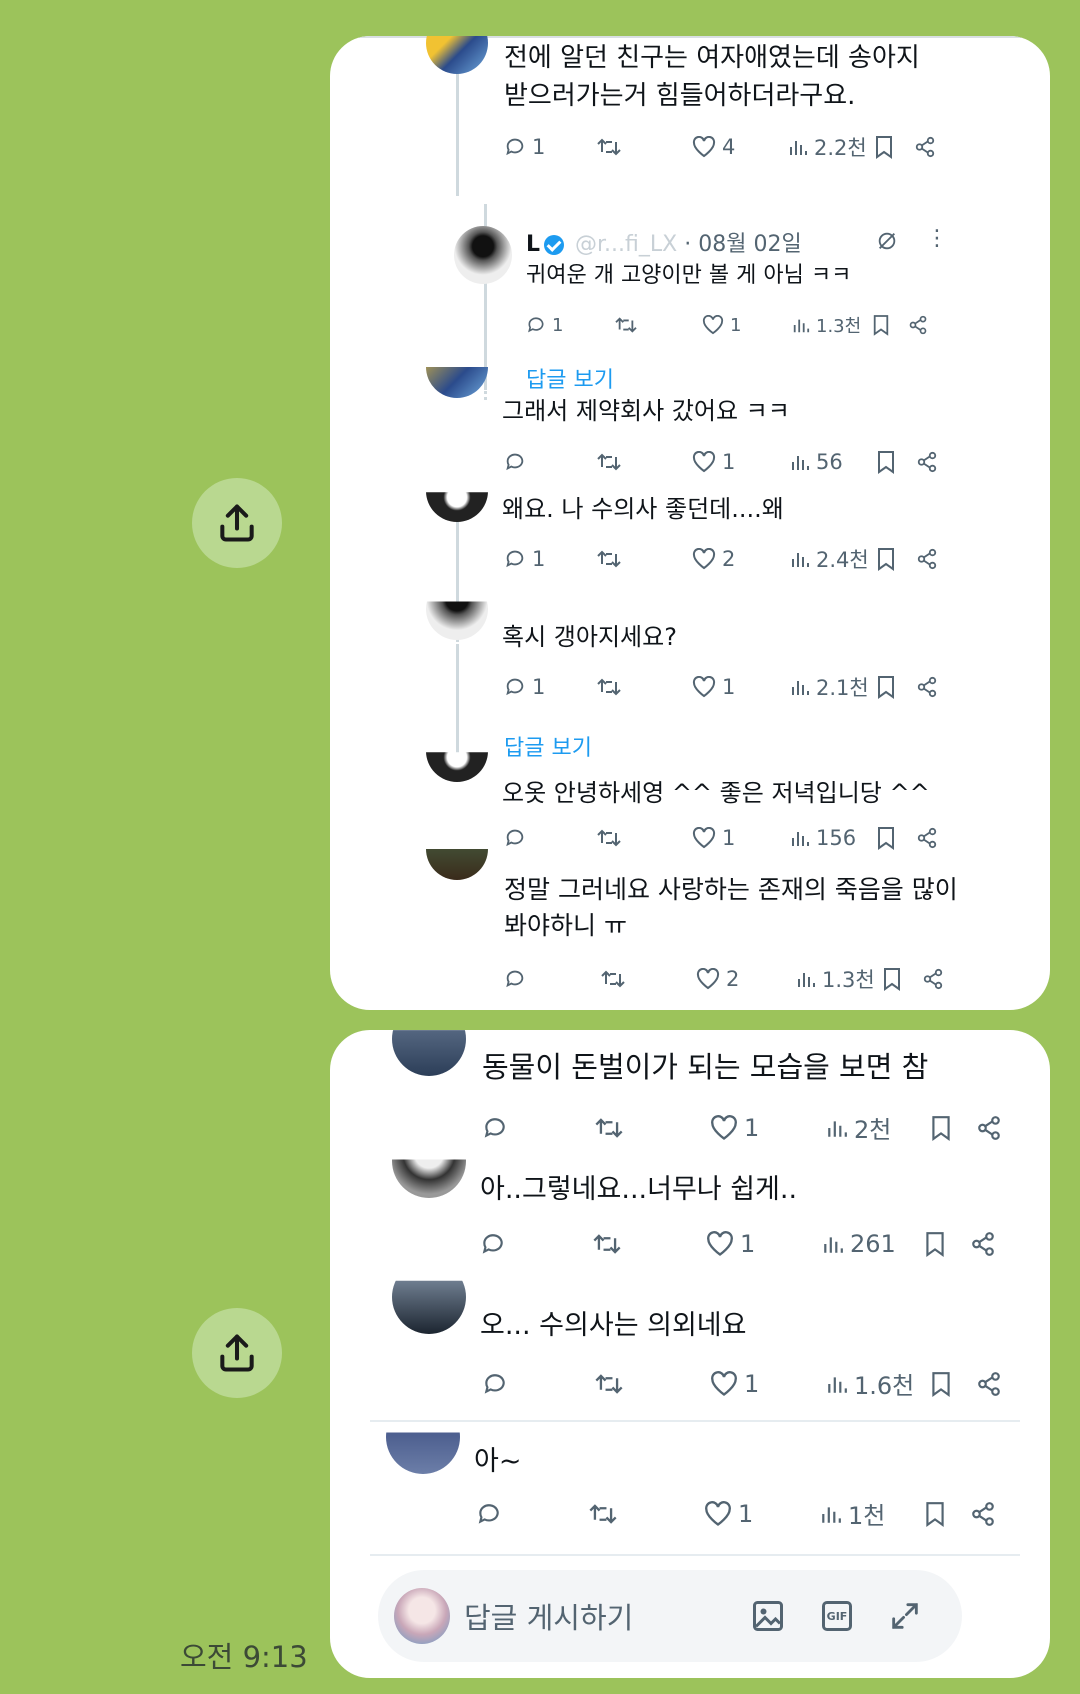 Image resolution: width=1080 pixels, height=1694 pixels. What do you see at coordinates (878, 1127) in the screenshot?
I see `views-stat: 2천` at bounding box center [878, 1127].